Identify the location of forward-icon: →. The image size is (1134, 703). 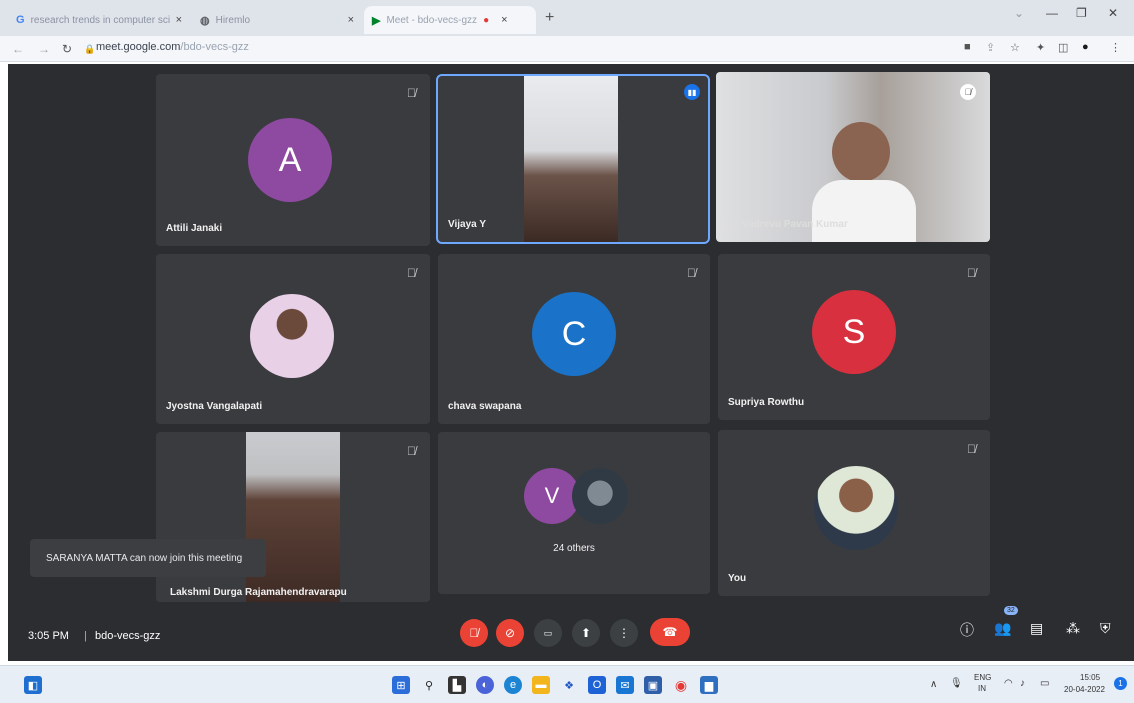
(44, 49).